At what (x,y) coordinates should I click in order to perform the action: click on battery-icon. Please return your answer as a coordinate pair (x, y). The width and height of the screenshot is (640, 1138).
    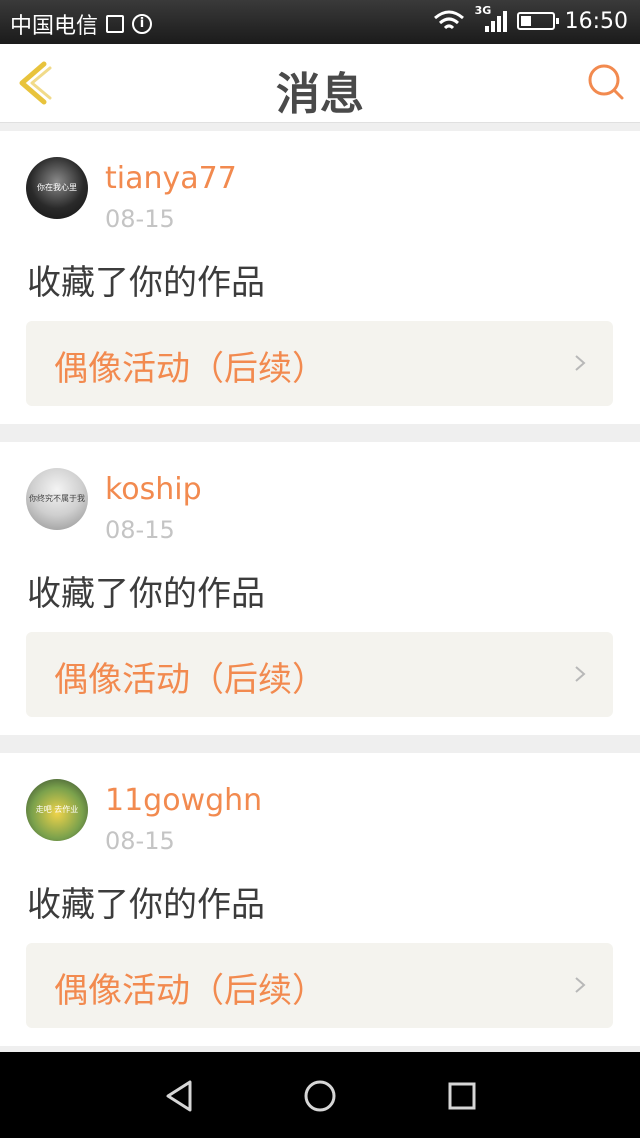
    Looking at the image, I should click on (537, 21).